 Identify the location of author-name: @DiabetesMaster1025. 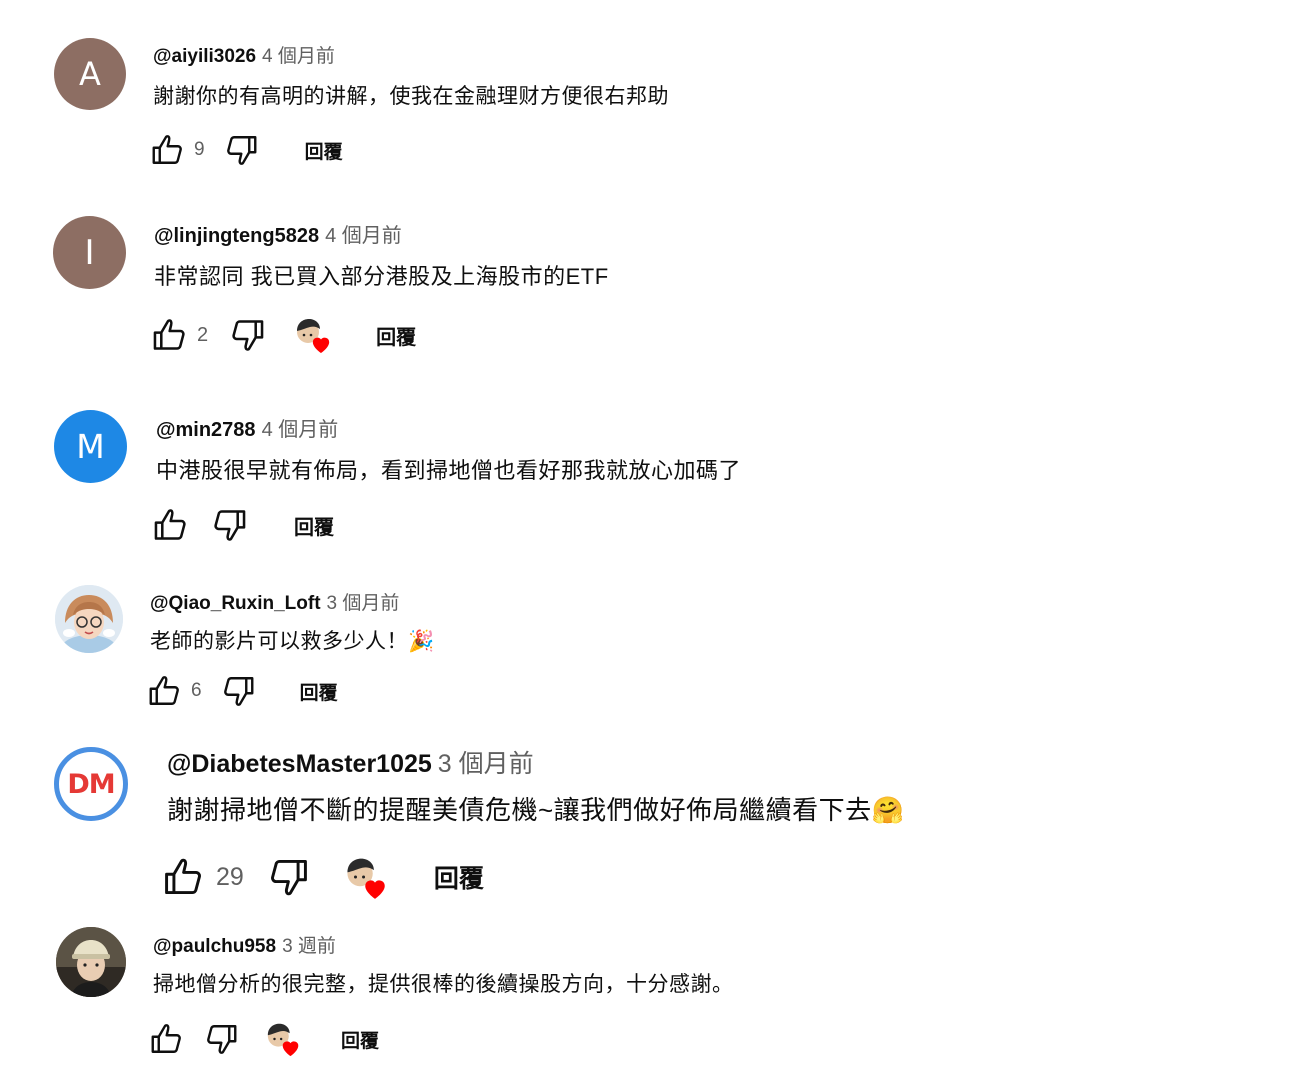
(299, 764).